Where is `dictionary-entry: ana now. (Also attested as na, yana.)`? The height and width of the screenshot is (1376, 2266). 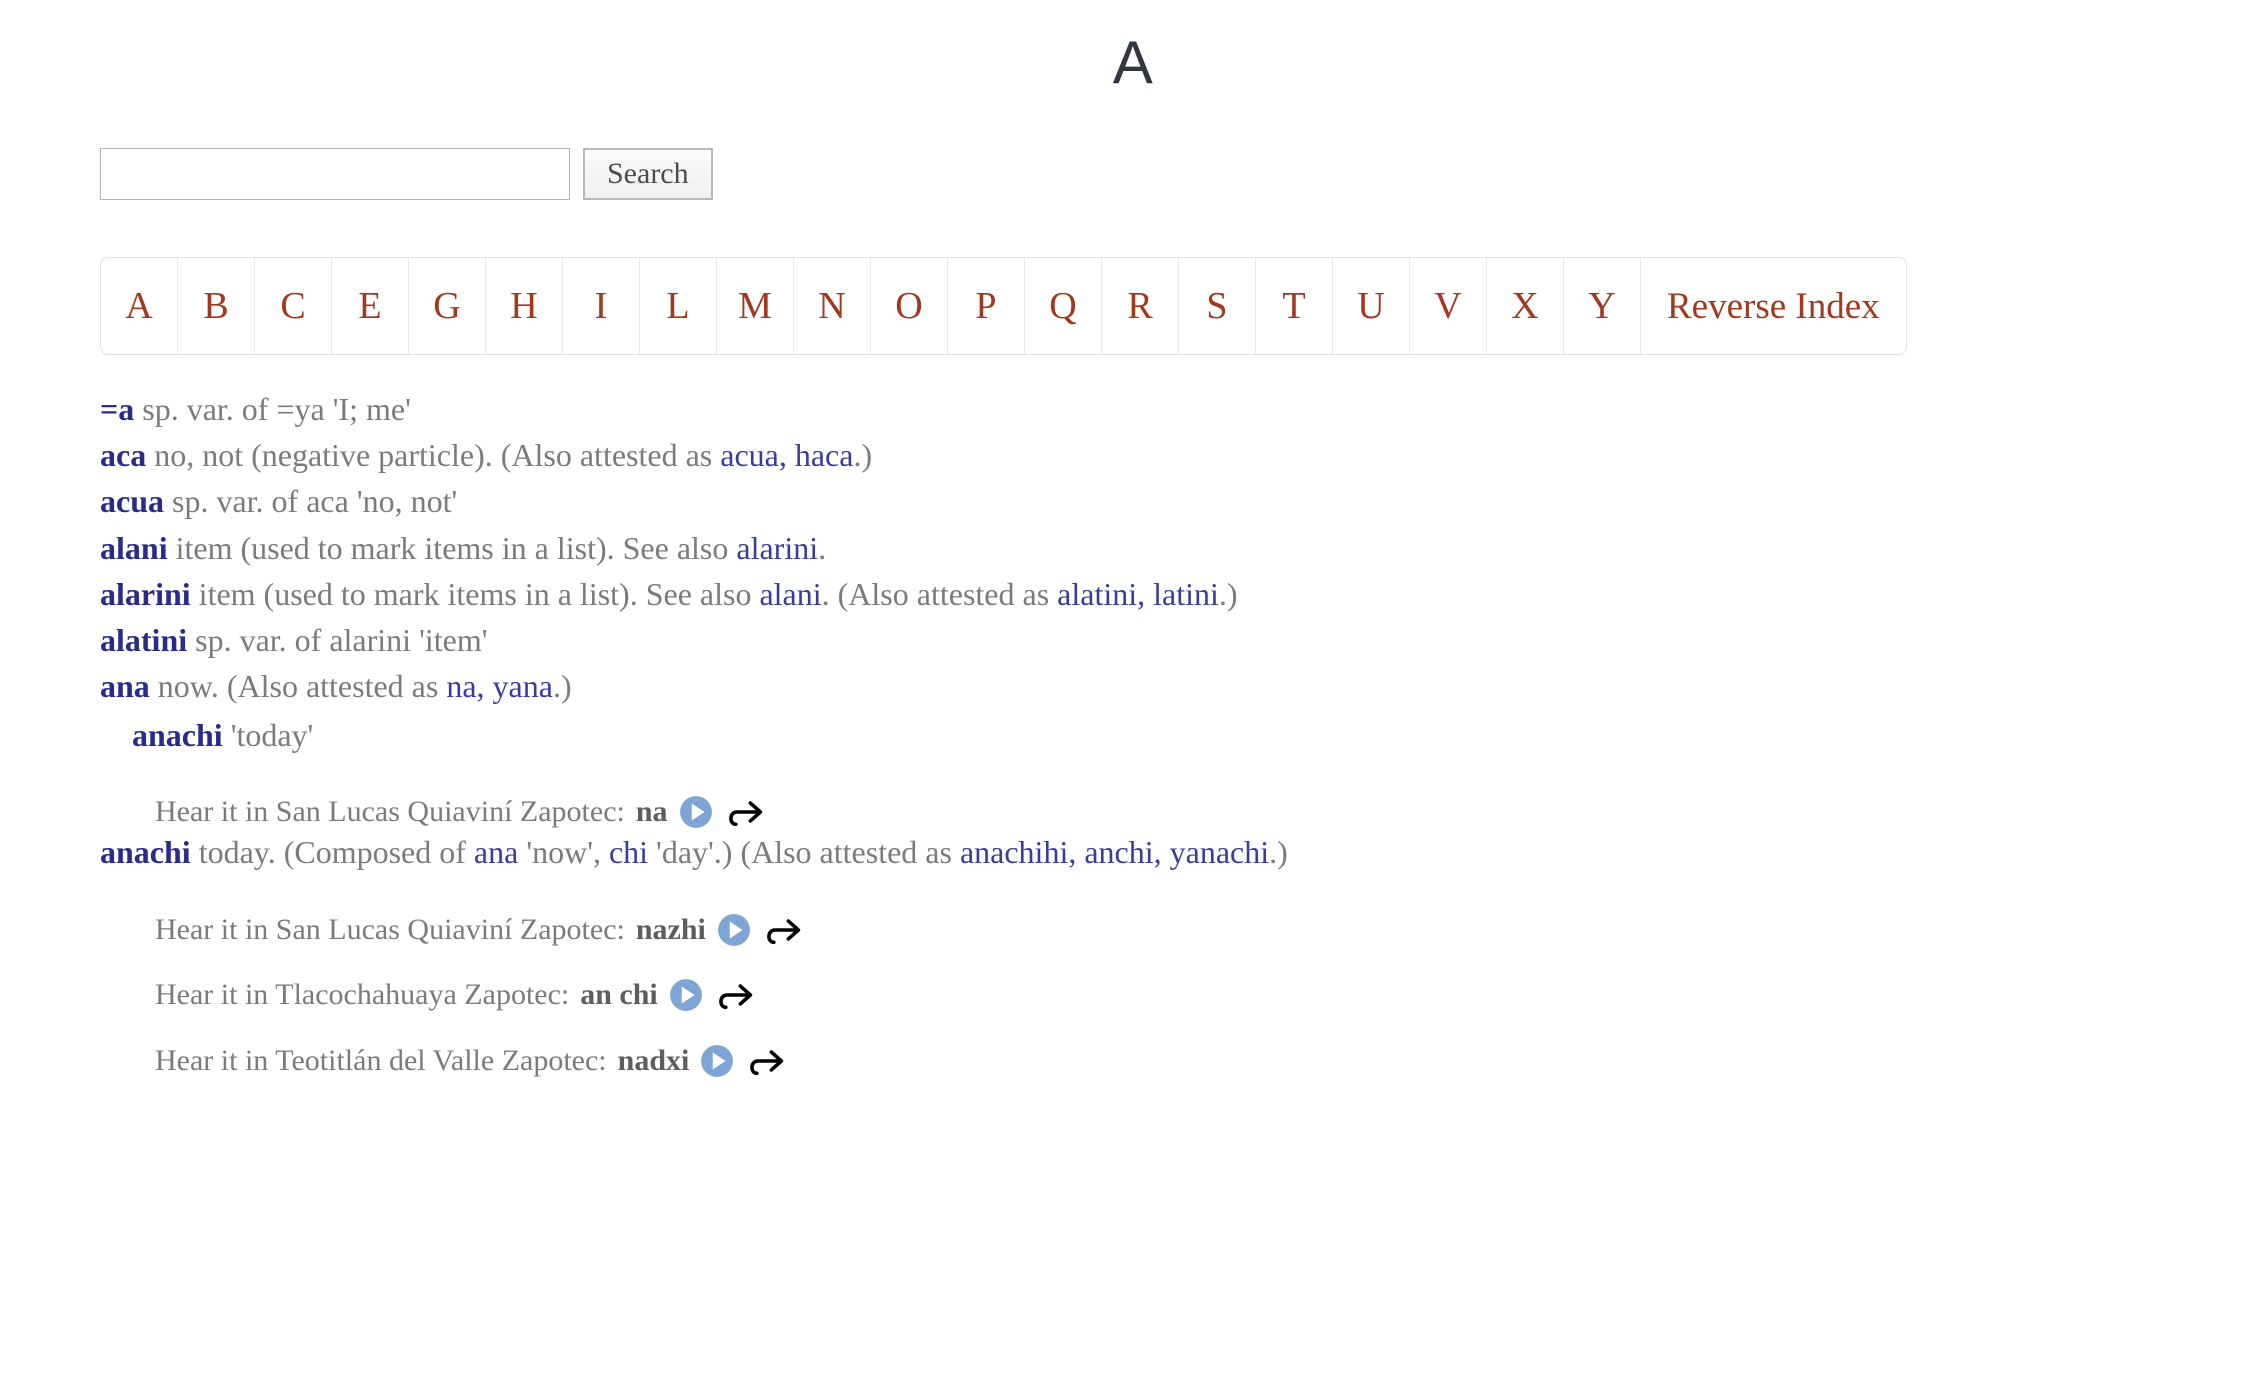
dictionary-entry: ana now. (Also attested as na, yana.) is located at coordinates (1183, 686).